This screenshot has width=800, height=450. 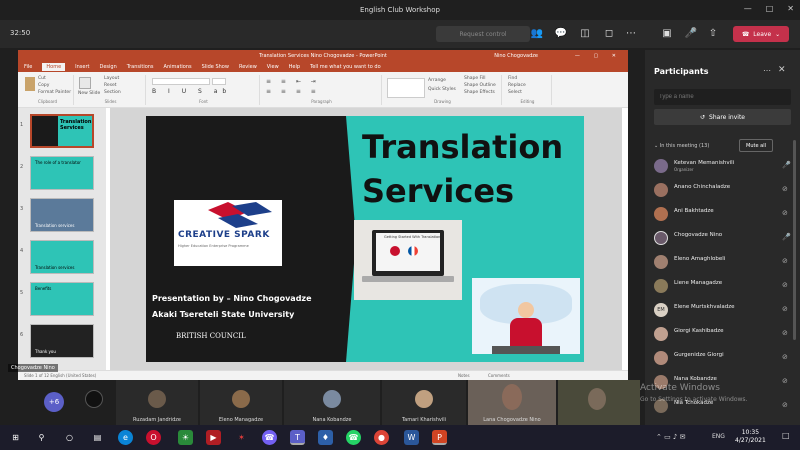 What do you see at coordinates (178, 67) in the screenshot?
I see `tab-animations: Animations` at bounding box center [178, 67].